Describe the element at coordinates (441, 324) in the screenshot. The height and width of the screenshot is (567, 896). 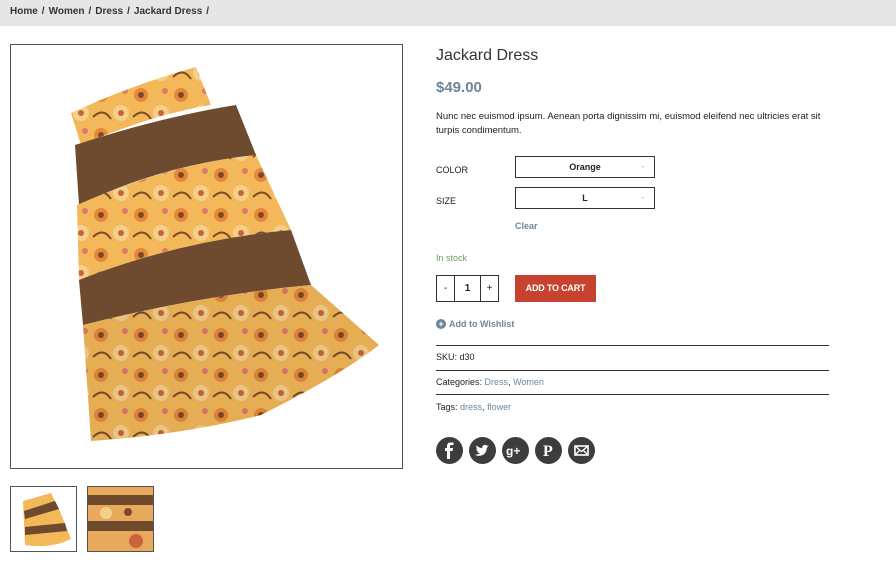
I see `plus-circle-icon: +` at that location.